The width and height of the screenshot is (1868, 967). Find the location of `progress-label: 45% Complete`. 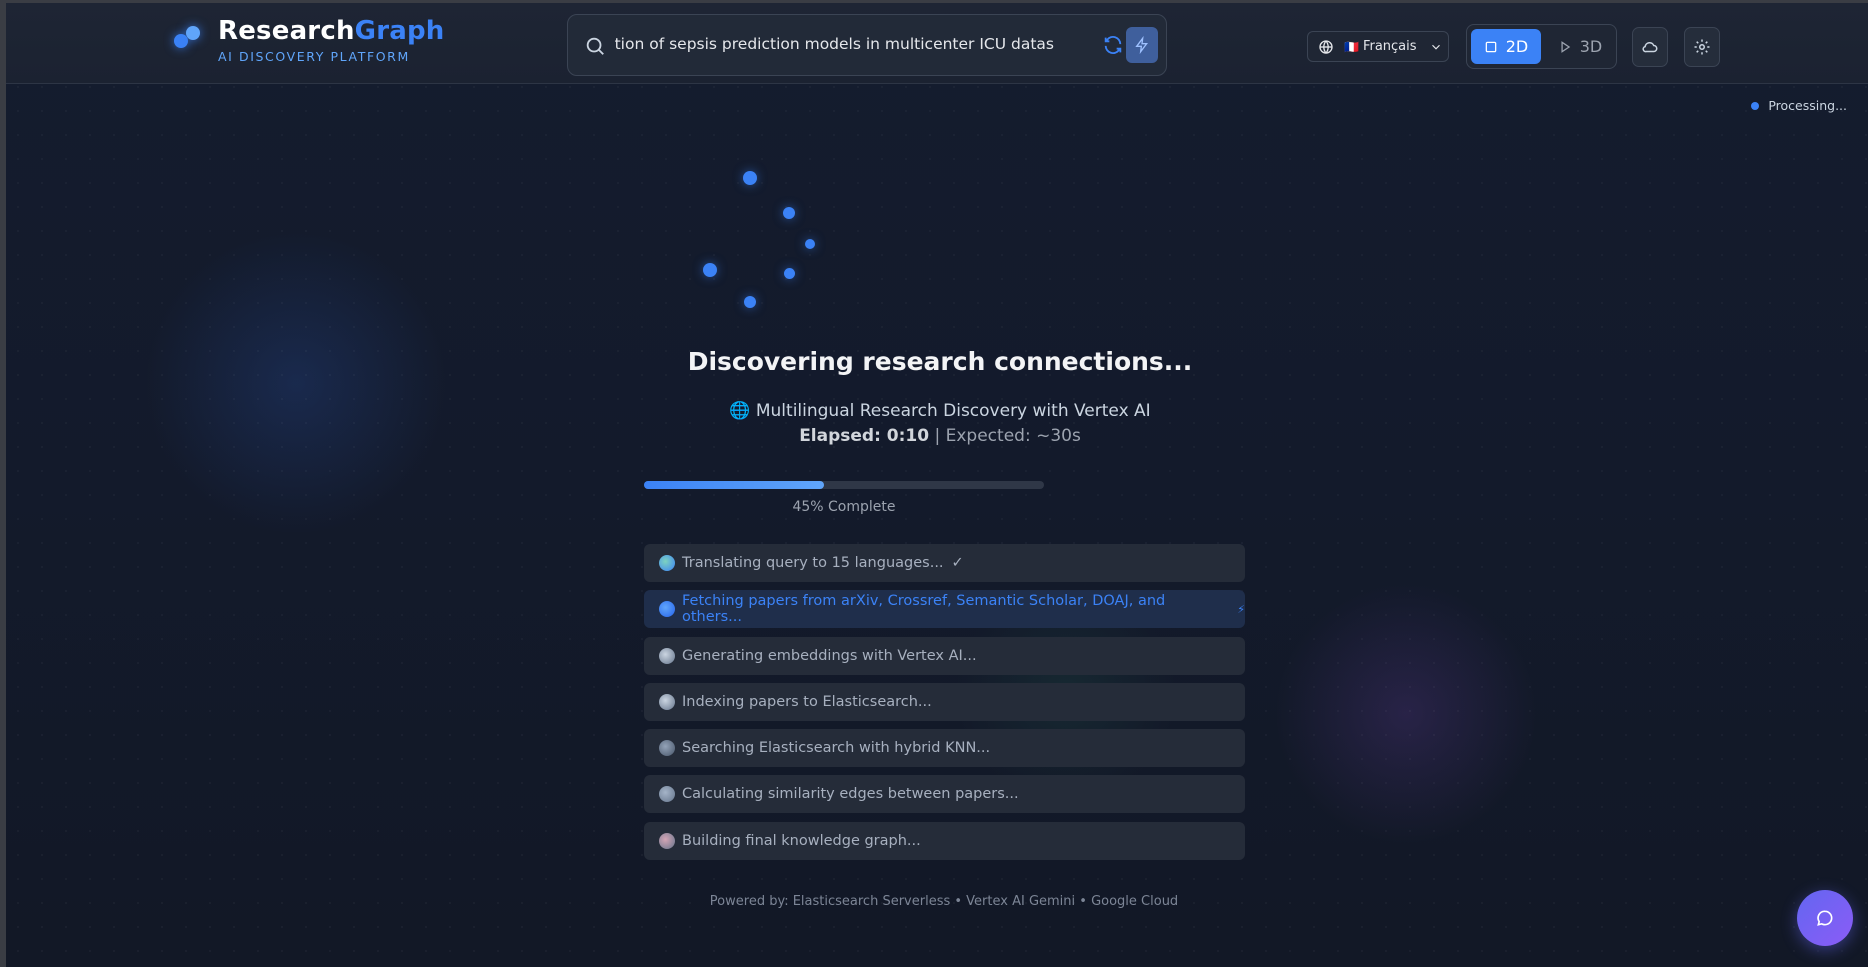

progress-label: 45% Complete is located at coordinates (844, 507).